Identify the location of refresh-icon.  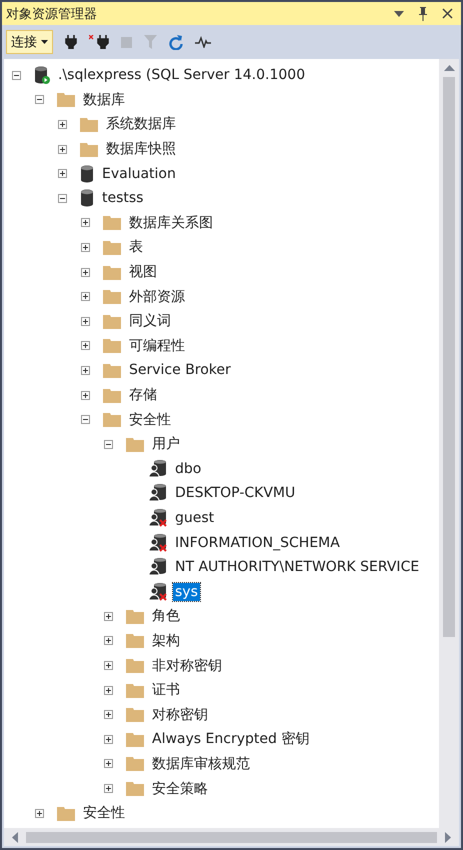
(176, 42).